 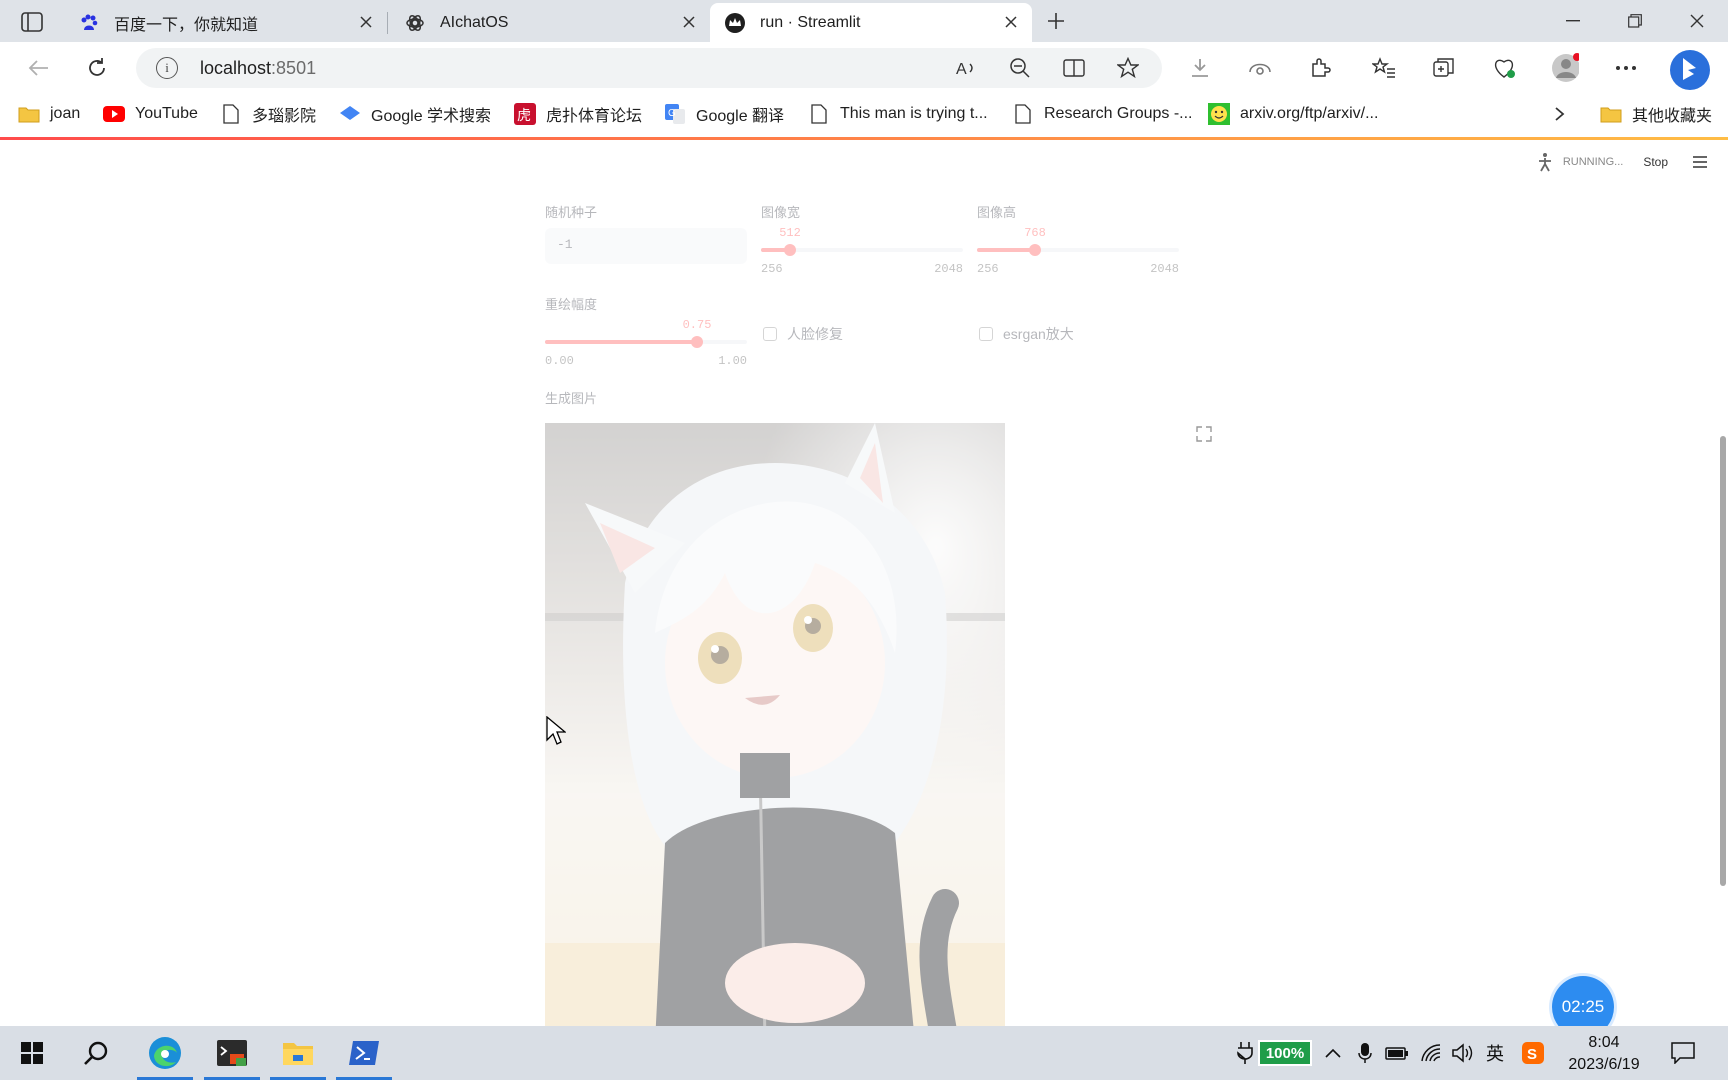 What do you see at coordinates (550, 22) in the screenshot?
I see `tab-aichatos: AIchatOS` at bounding box center [550, 22].